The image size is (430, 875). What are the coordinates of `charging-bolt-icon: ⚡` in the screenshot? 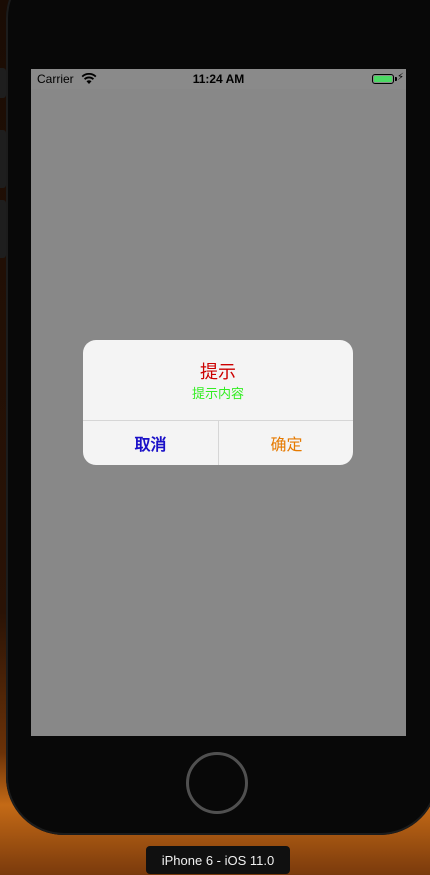 It's located at (400, 77).